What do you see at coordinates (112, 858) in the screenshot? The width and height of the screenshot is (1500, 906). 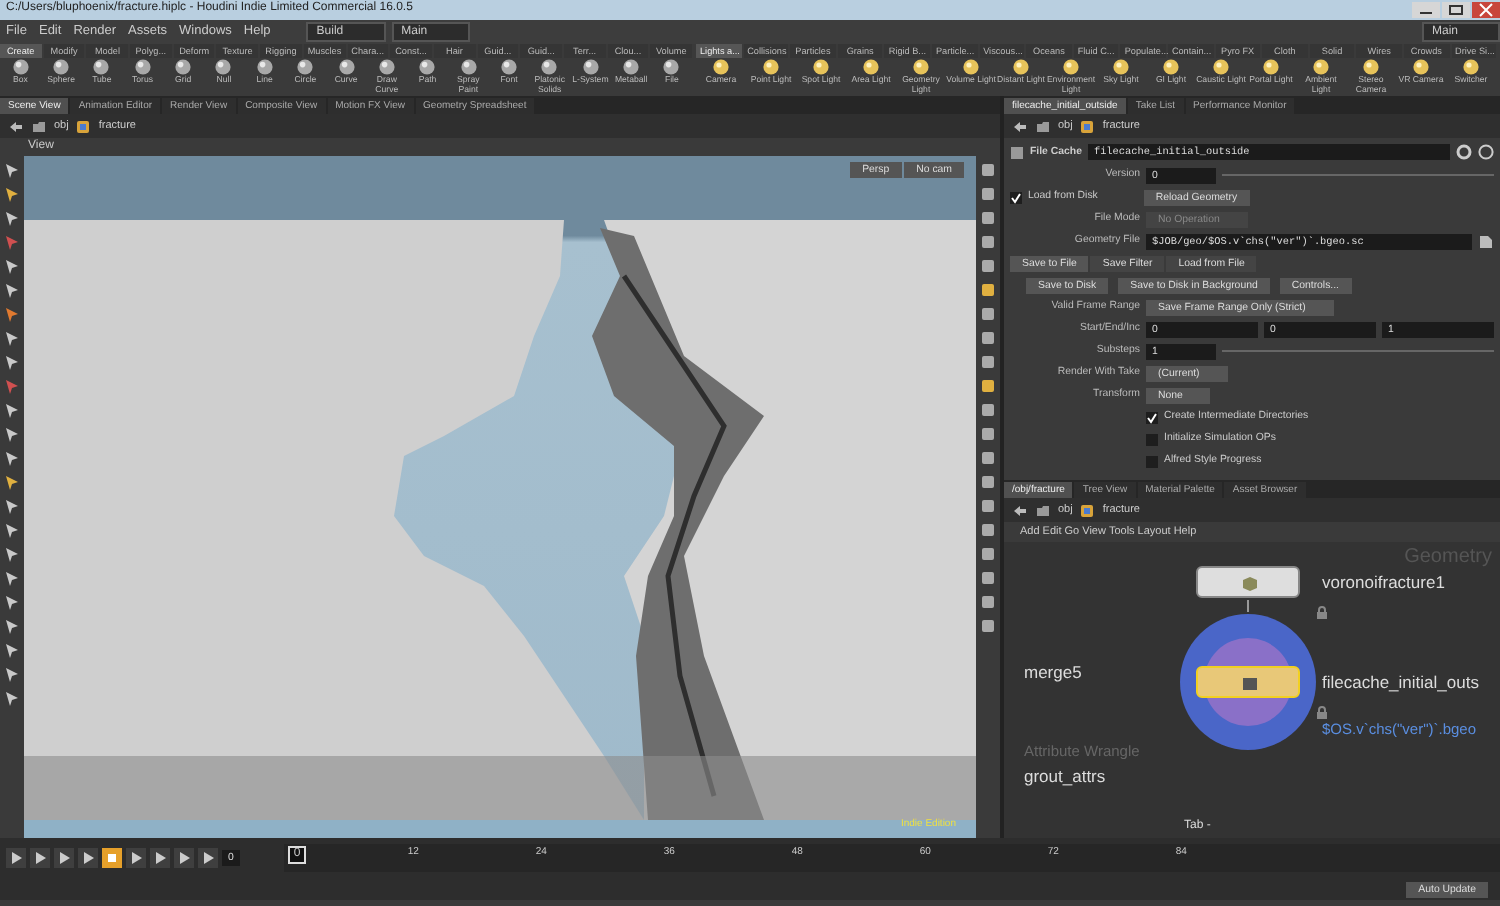 I see `stop-icon` at bounding box center [112, 858].